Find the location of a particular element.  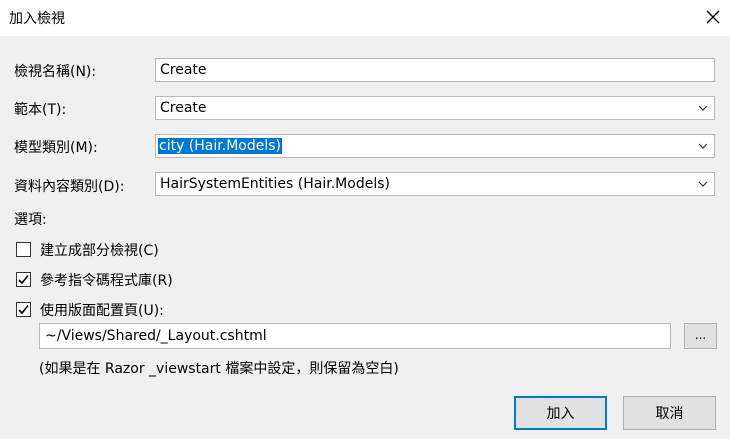

layout-hint: (如果是在 Razor _viewstart 檔案中設定，則保留為空白) is located at coordinates (219, 369).